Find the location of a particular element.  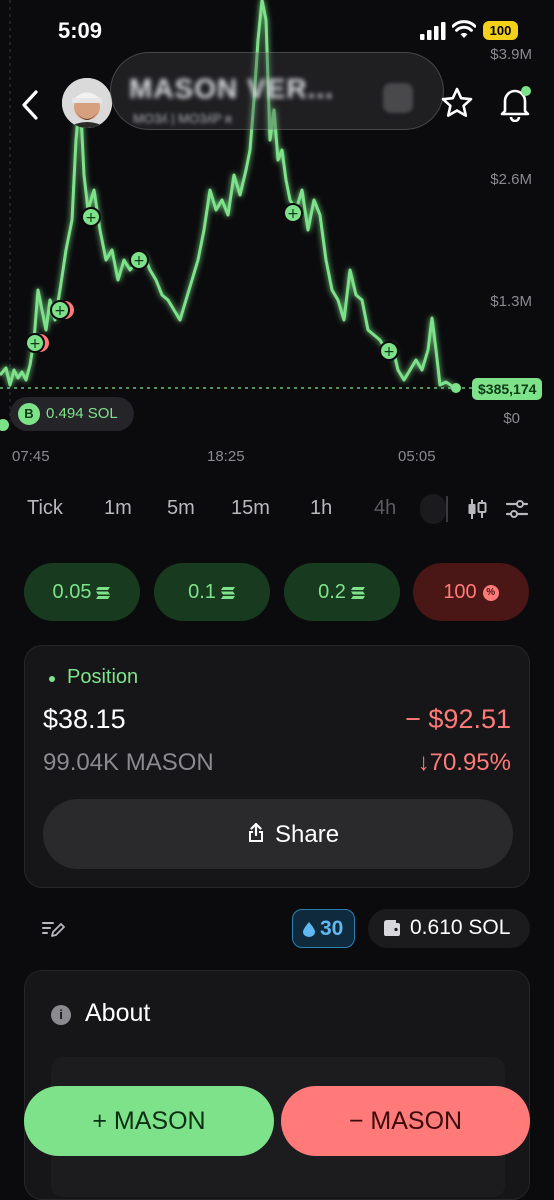

candlestick-icon is located at coordinates (477, 509).